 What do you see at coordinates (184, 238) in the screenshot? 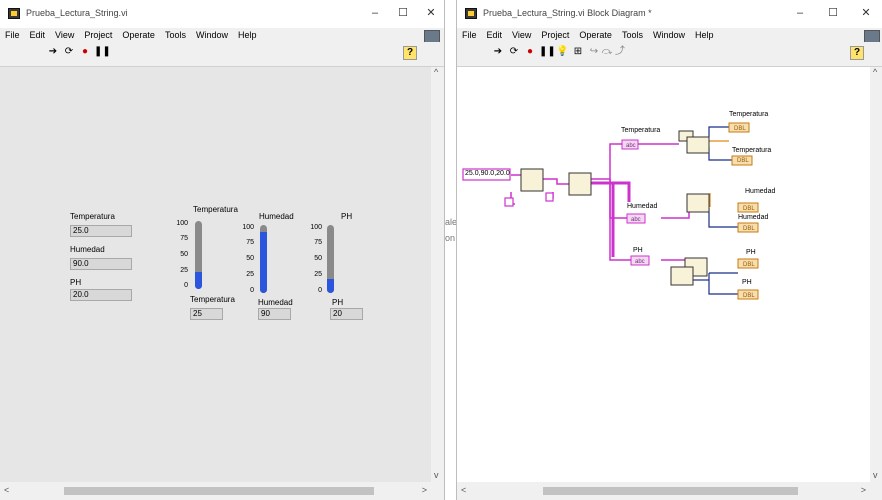
I see `thermo-tick: 75` at bounding box center [184, 238].